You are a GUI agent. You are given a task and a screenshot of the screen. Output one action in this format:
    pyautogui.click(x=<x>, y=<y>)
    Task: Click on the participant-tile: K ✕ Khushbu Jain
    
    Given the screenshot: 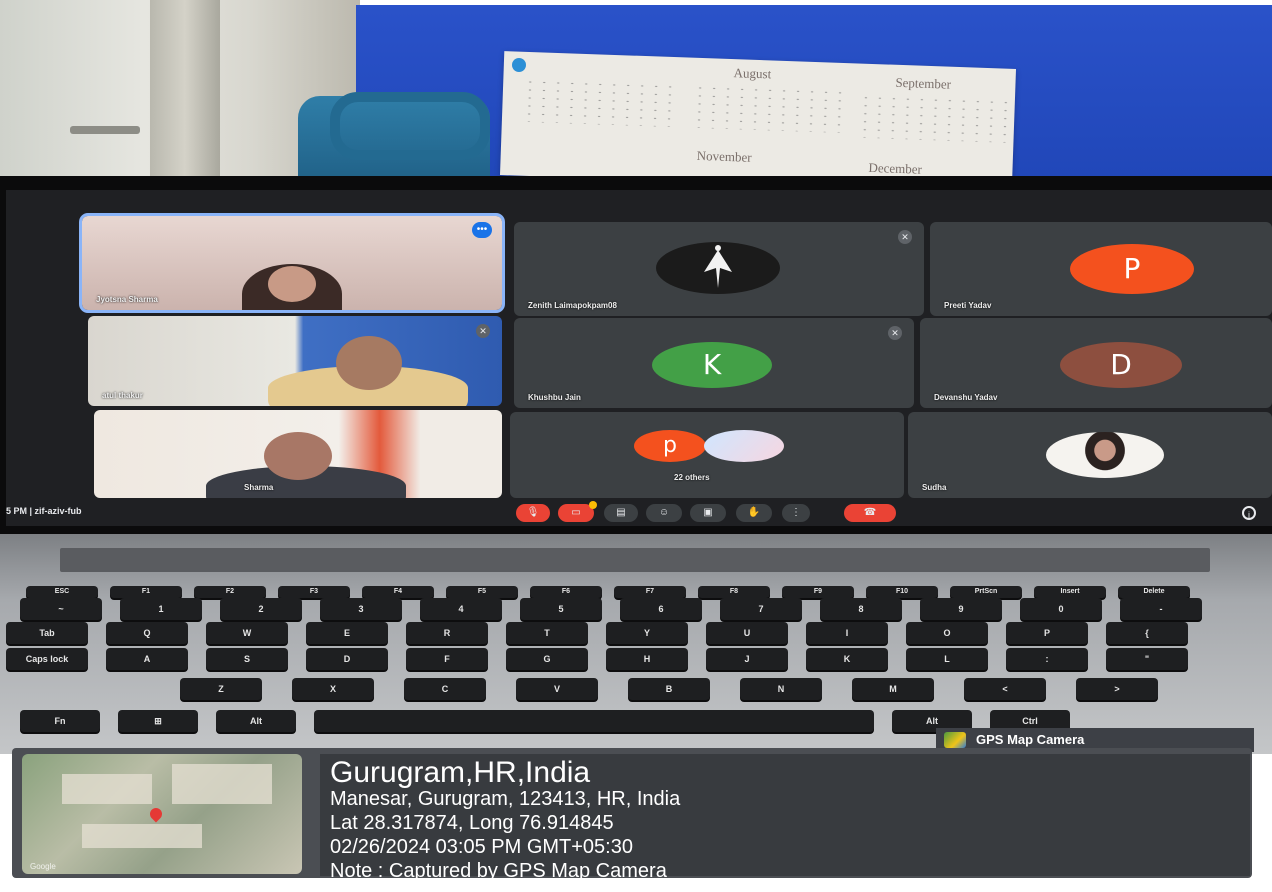 What is the action you would take?
    pyautogui.click(x=714, y=363)
    